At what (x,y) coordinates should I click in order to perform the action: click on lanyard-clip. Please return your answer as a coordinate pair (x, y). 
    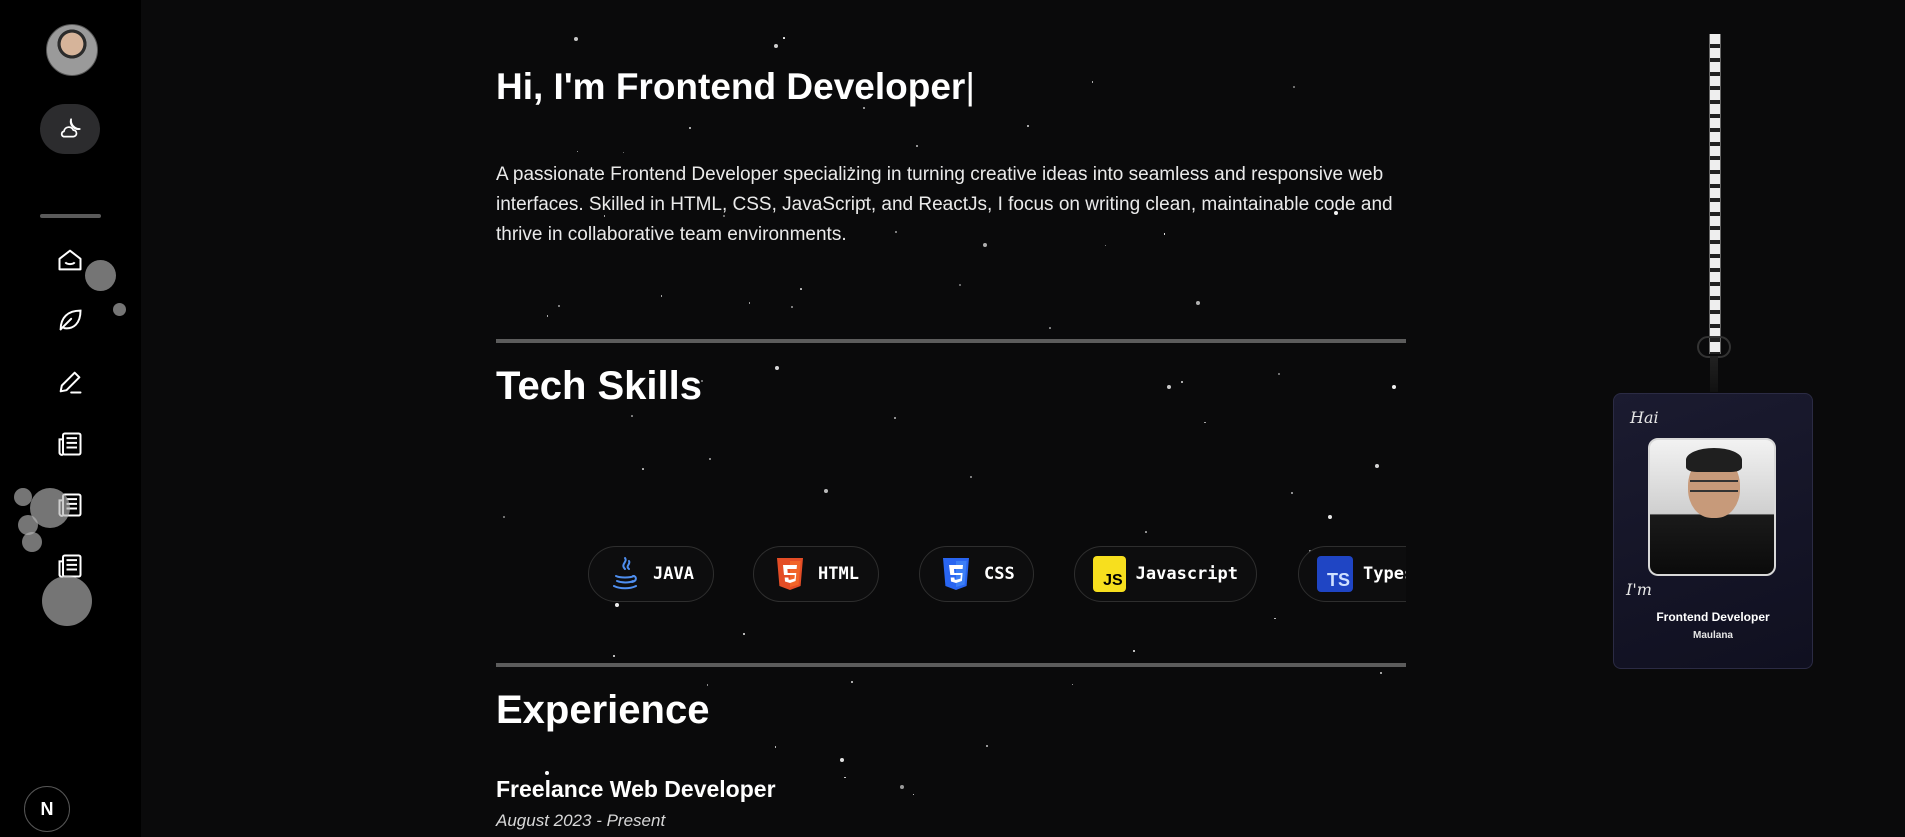
    Looking at the image, I should click on (1714, 347).